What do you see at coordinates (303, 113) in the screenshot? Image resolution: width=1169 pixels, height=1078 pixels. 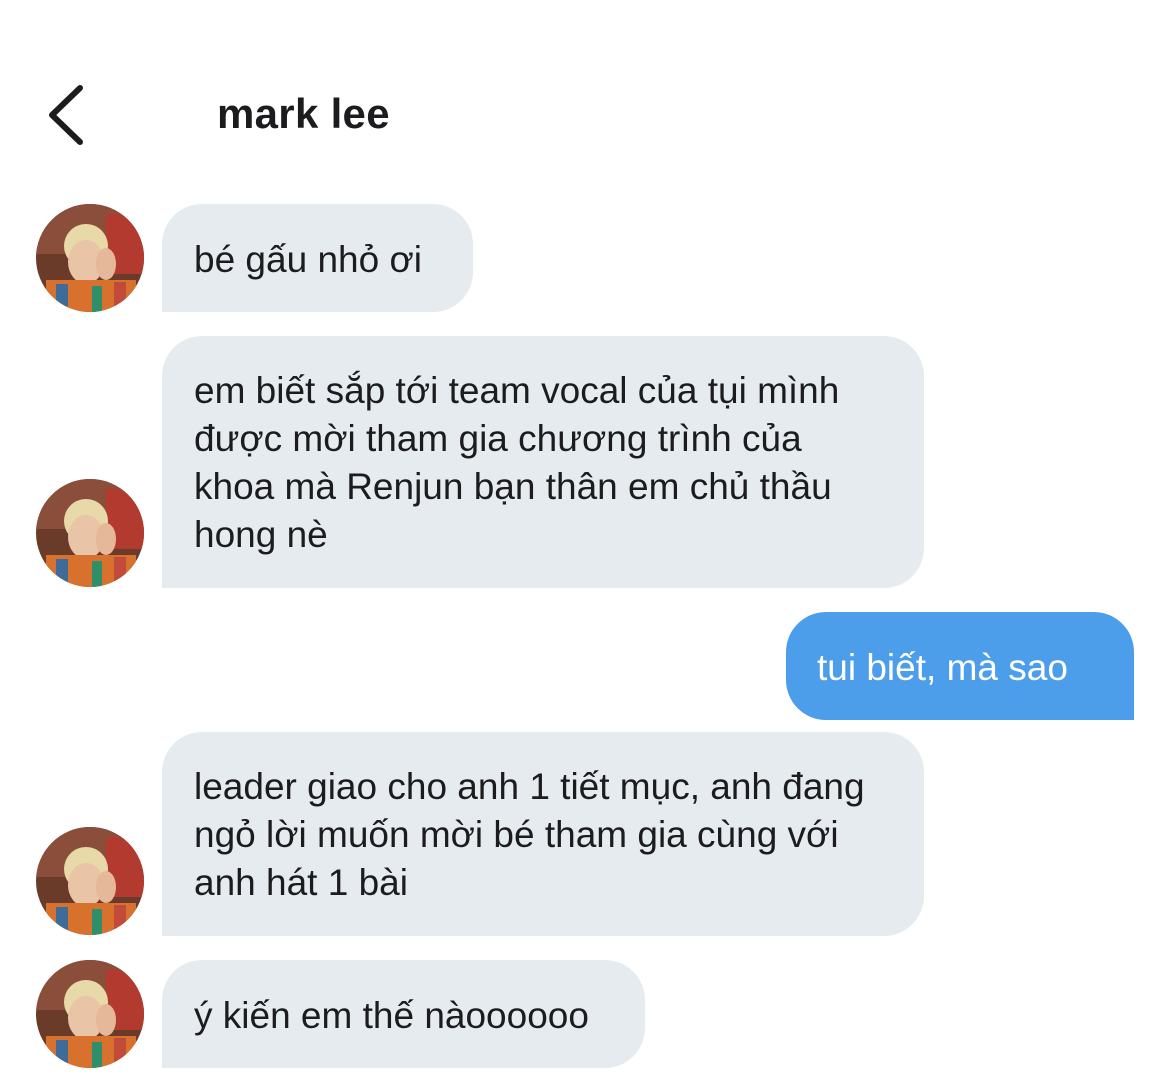 I see `contact-name: mark lee` at bounding box center [303, 113].